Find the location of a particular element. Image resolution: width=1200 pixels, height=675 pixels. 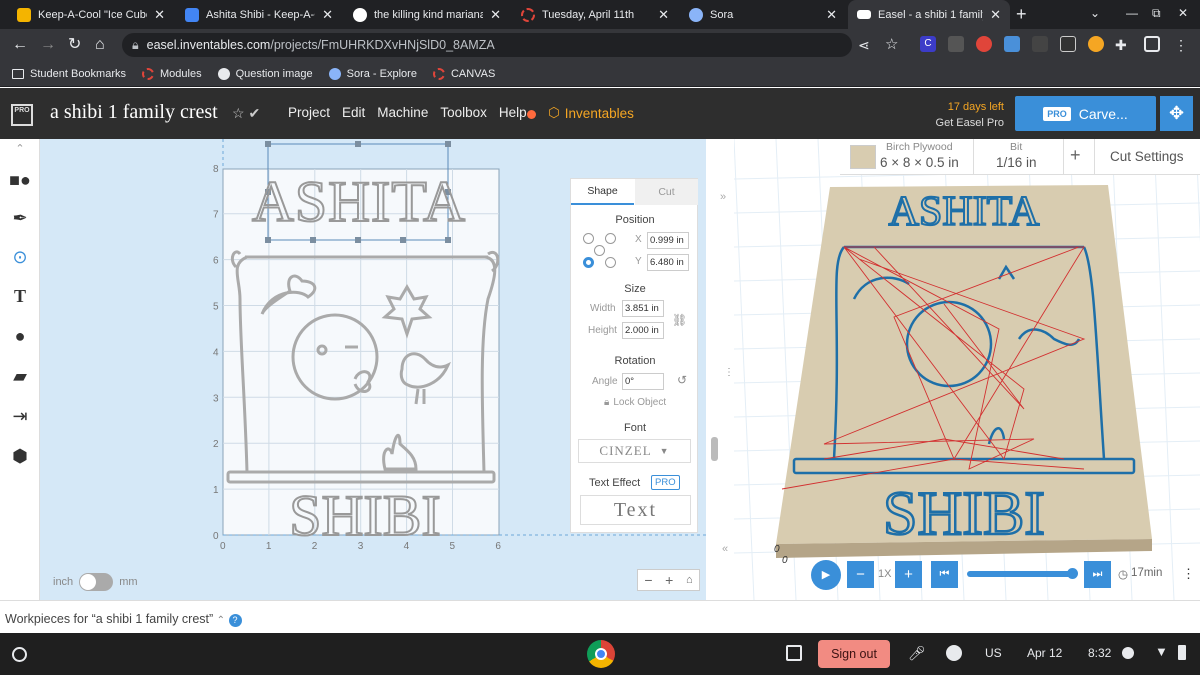

unit-toggle: inch mm is located at coordinates (95, 582).